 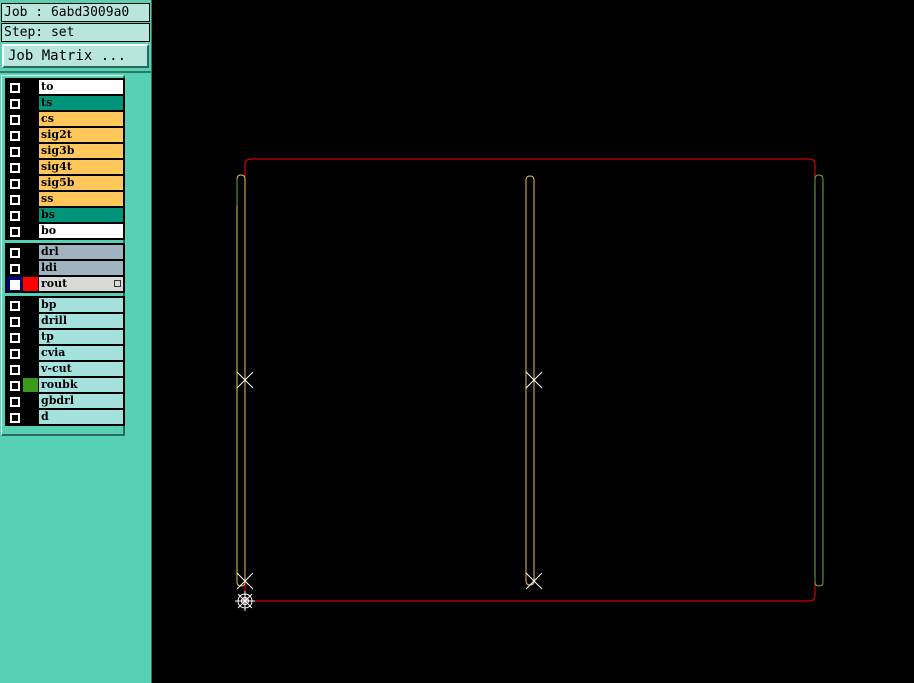 I want to click on layer-name: sig4t, so click(x=81, y=167).